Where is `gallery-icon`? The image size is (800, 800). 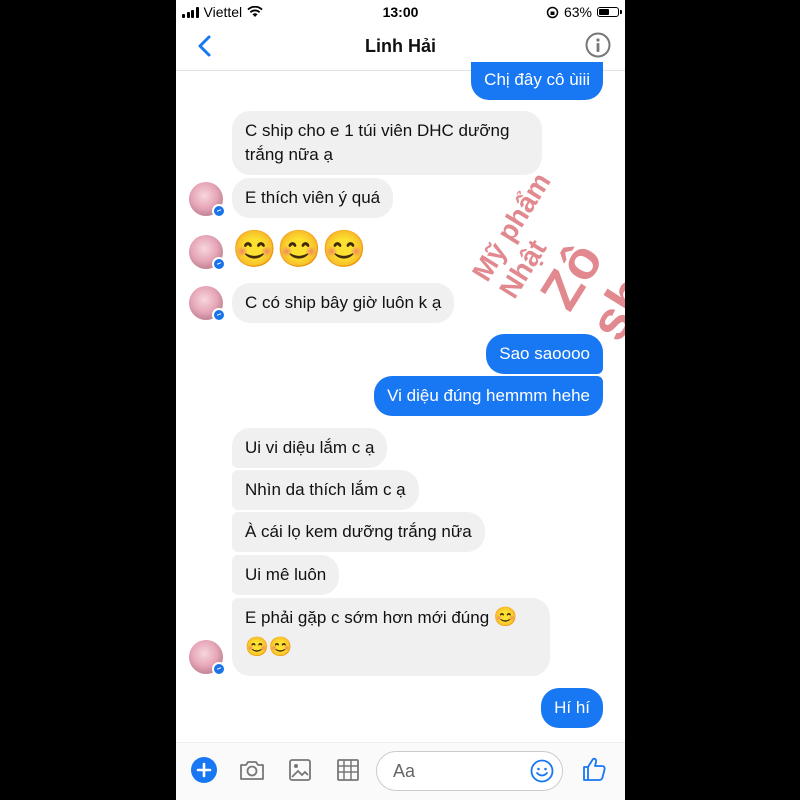 gallery-icon is located at coordinates (300, 770).